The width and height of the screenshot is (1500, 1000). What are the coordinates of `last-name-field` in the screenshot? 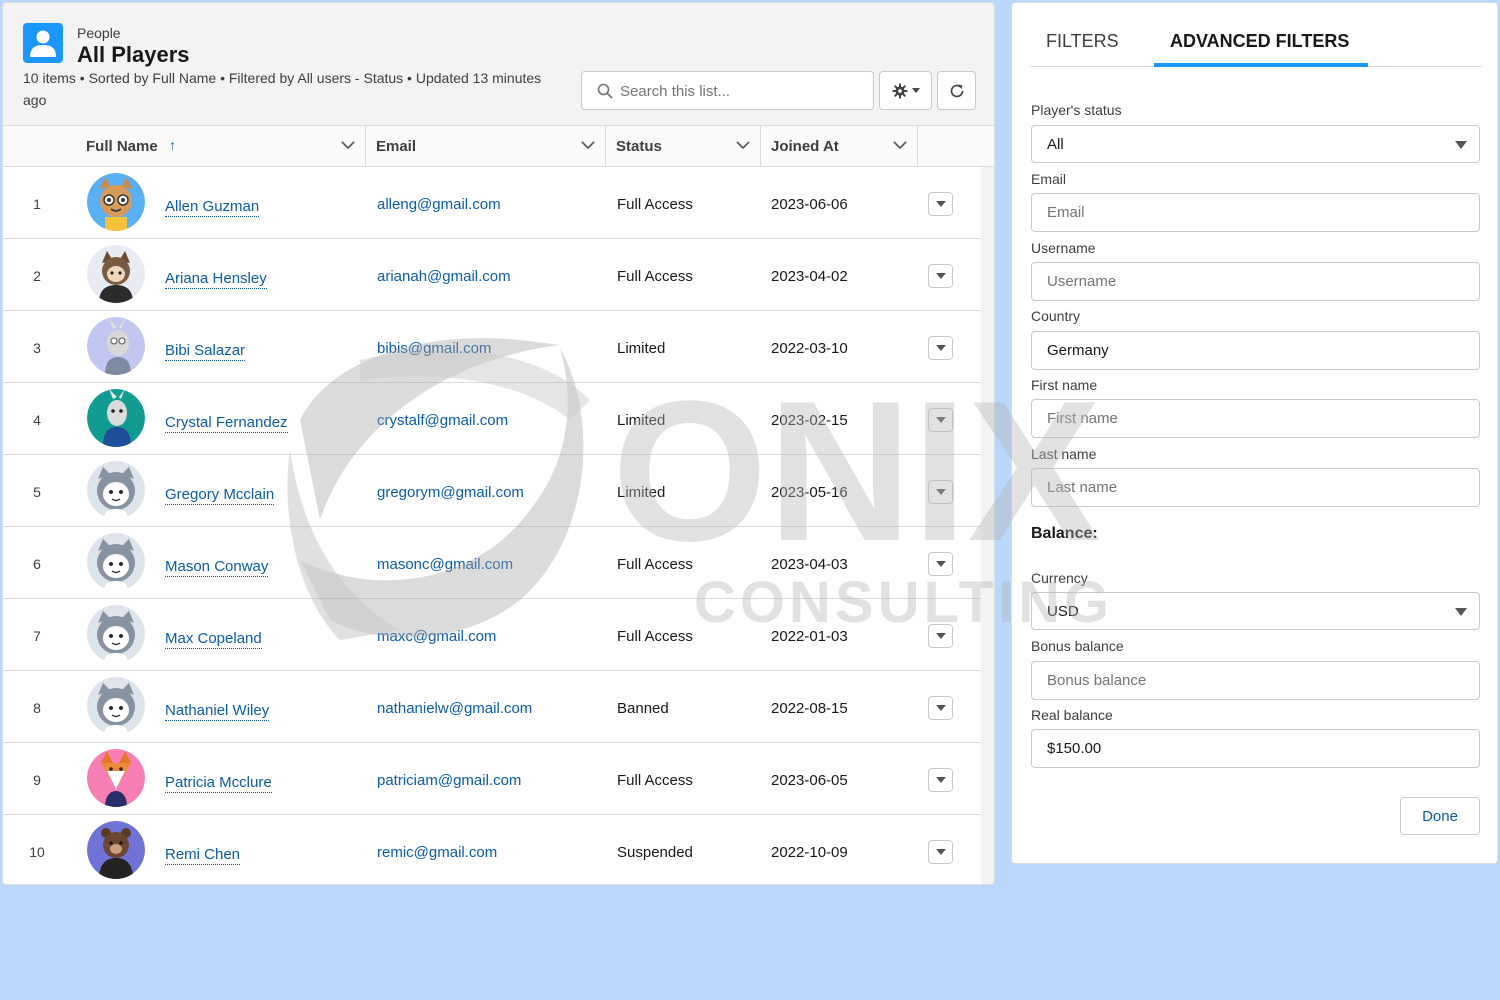 It's located at (1255, 487).